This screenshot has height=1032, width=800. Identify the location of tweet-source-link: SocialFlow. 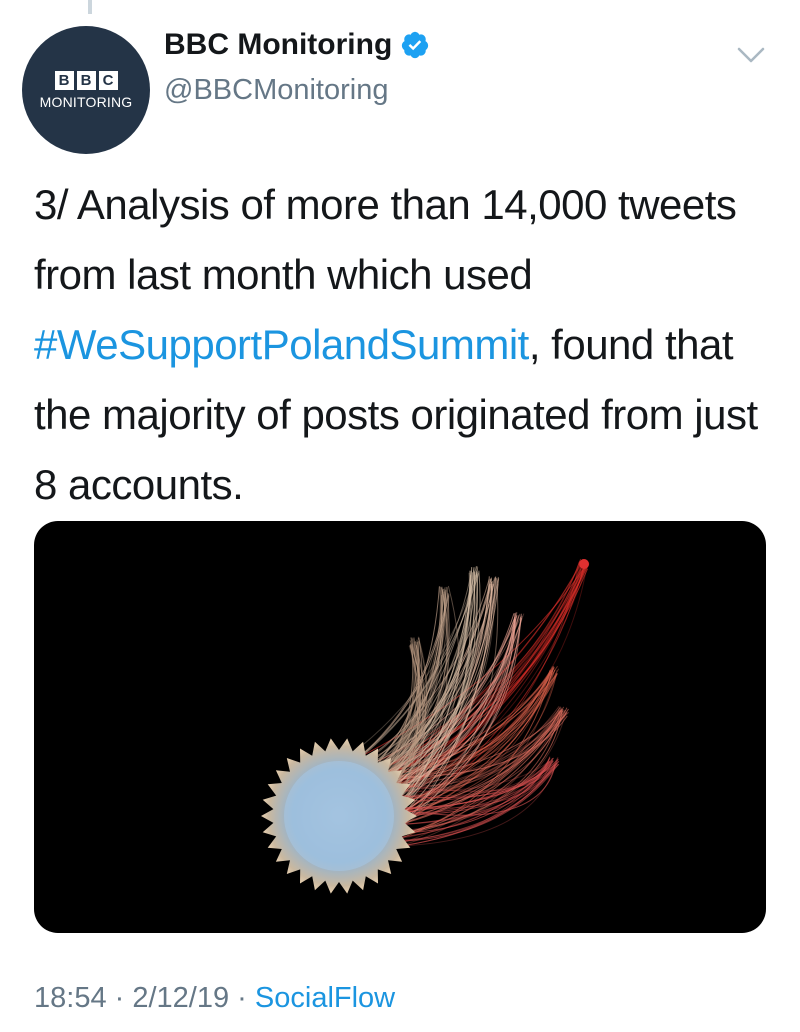
(325, 998).